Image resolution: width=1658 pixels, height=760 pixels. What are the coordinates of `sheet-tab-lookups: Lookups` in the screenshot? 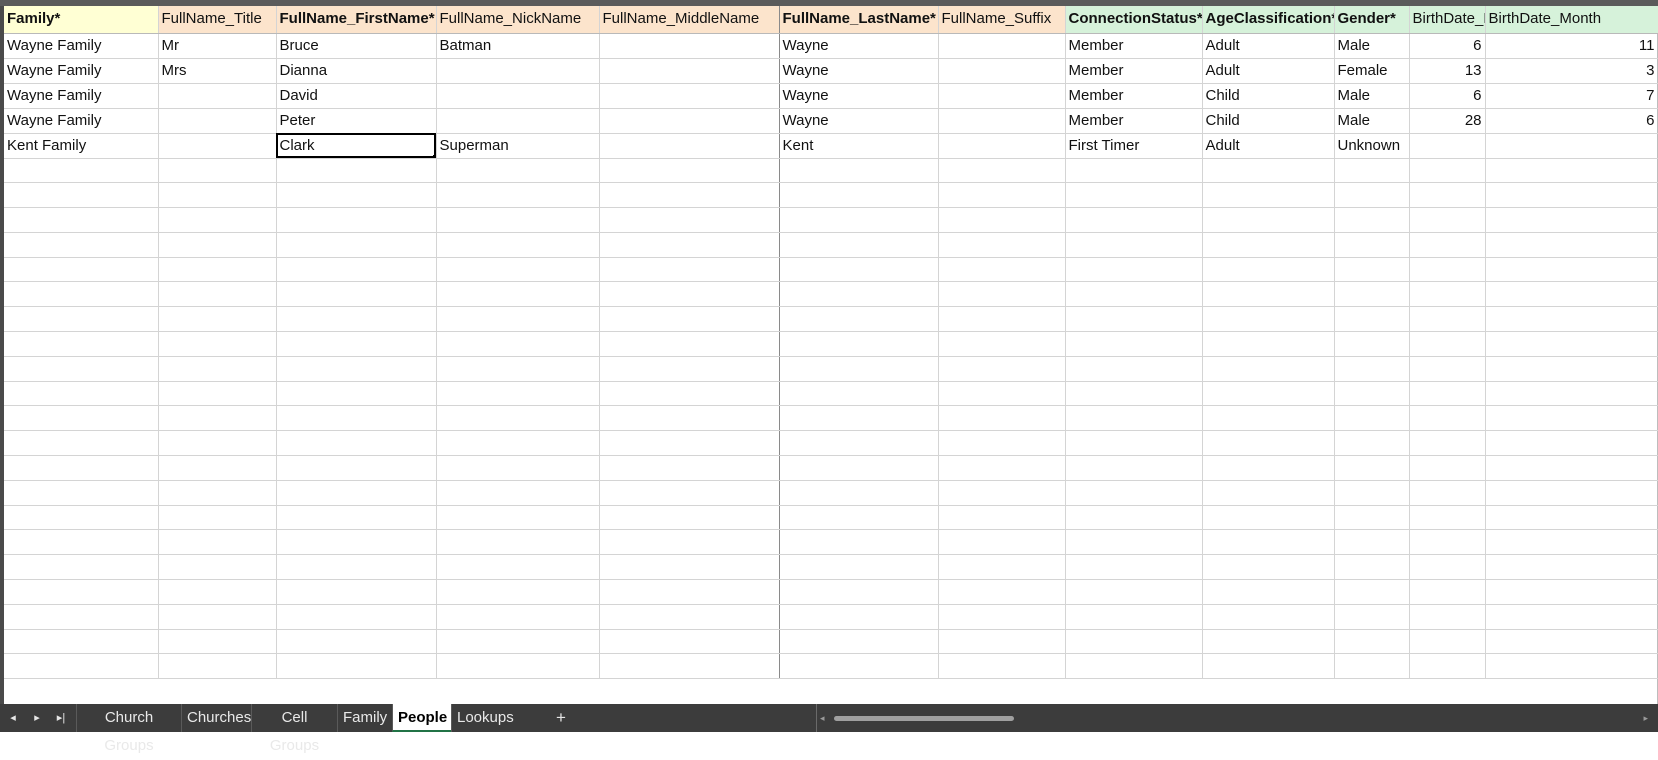 It's located at (482, 718).